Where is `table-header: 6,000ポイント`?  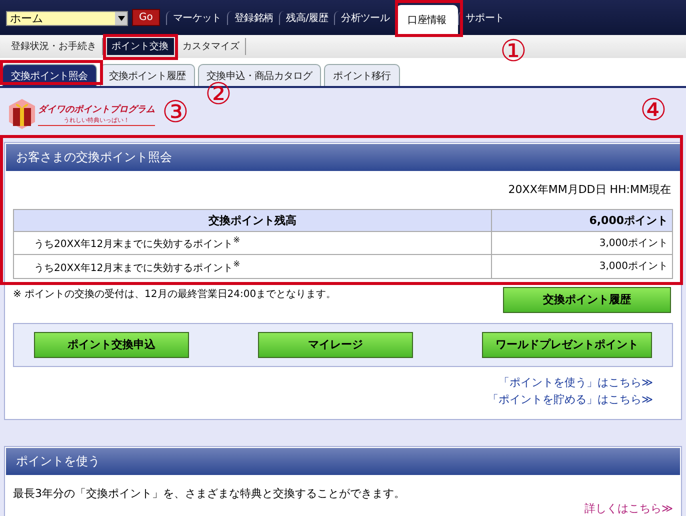 table-header: 6,000ポイント is located at coordinates (581, 221).